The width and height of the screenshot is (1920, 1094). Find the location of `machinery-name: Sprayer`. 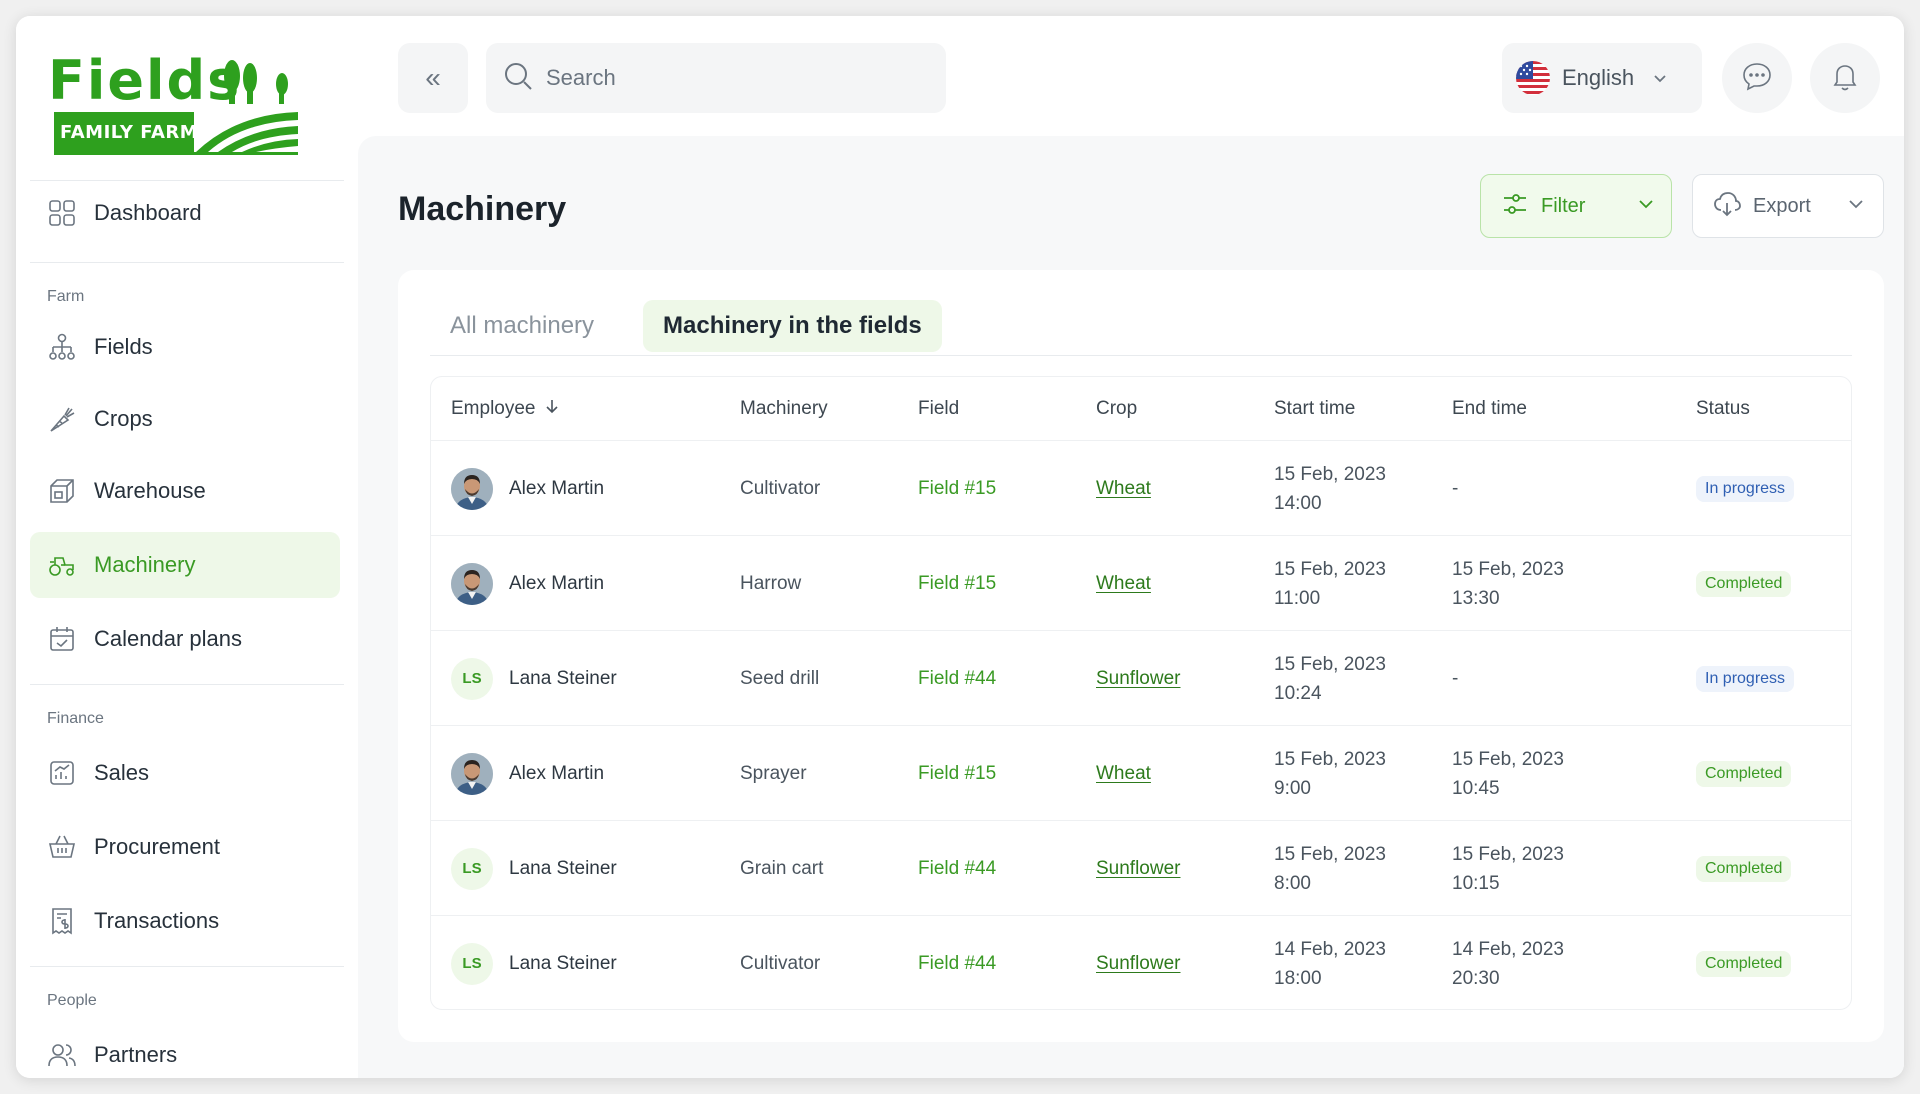

machinery-name: Sprayer is located at coordinates (773, 773).